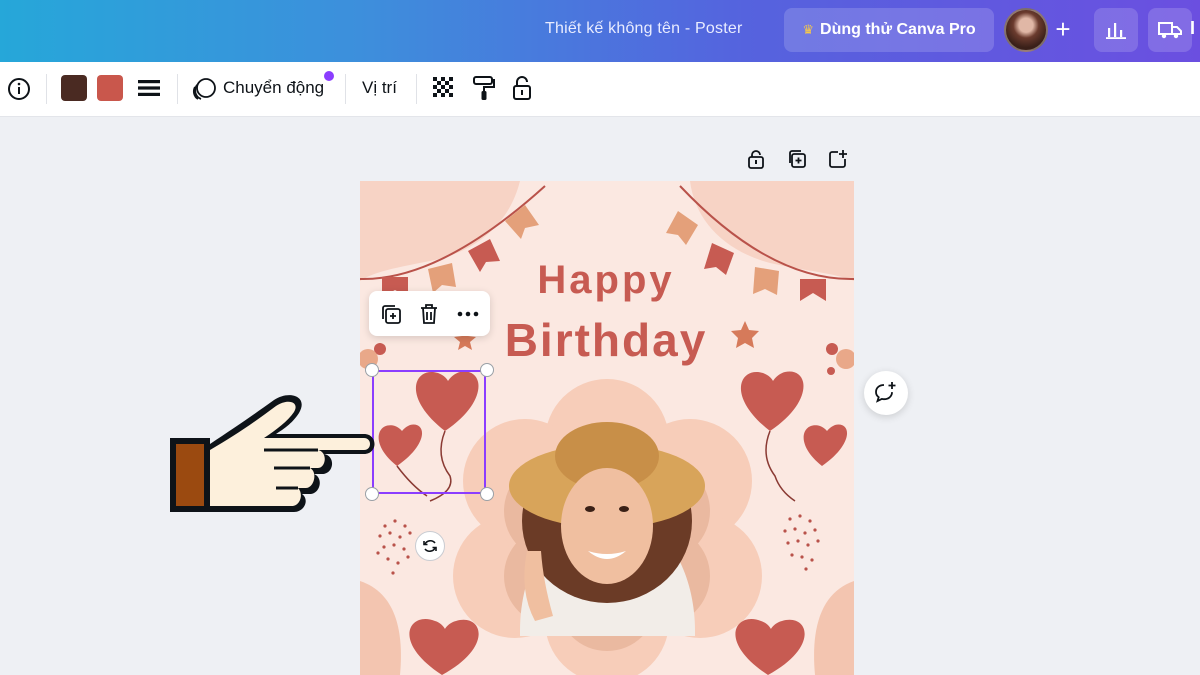 The width and height of the screenshot is (1200, 675). Describe the element at coordinates (1192, 28) in the screenshot. I see `truncated-label: I` at that location.